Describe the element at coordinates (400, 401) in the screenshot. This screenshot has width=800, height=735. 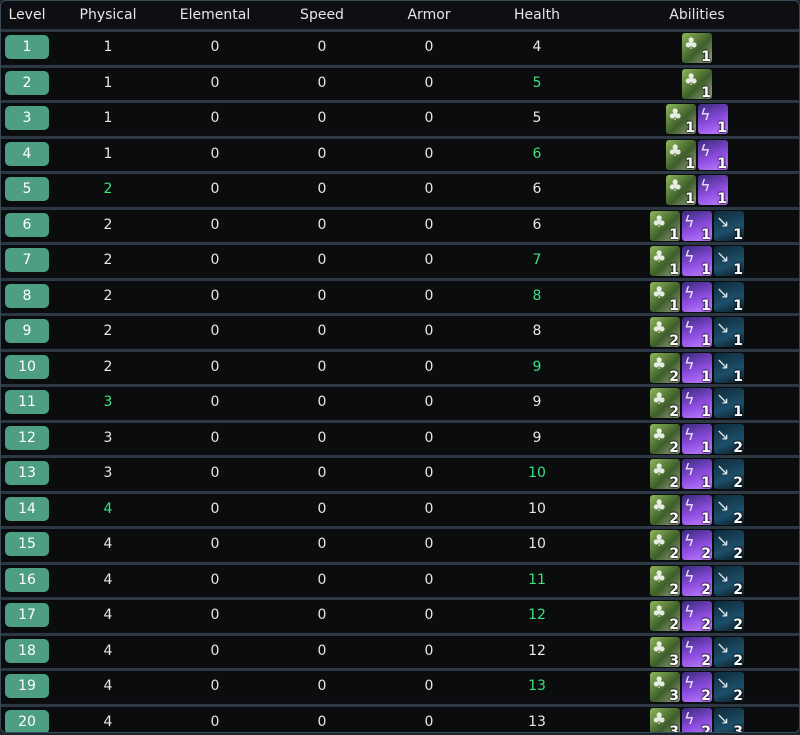
I see `table-row: 11 3 0 0 0 9 ♣ 2 ϟ 1 ↘ 1` at that location.